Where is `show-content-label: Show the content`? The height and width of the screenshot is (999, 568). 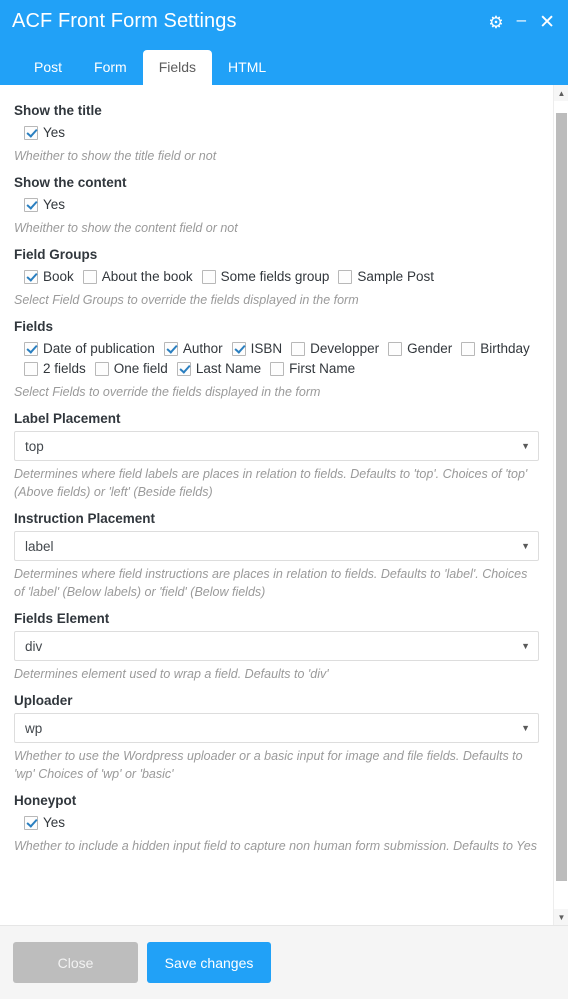 show-content-label: Show the content is located at coordinates (70, 182).